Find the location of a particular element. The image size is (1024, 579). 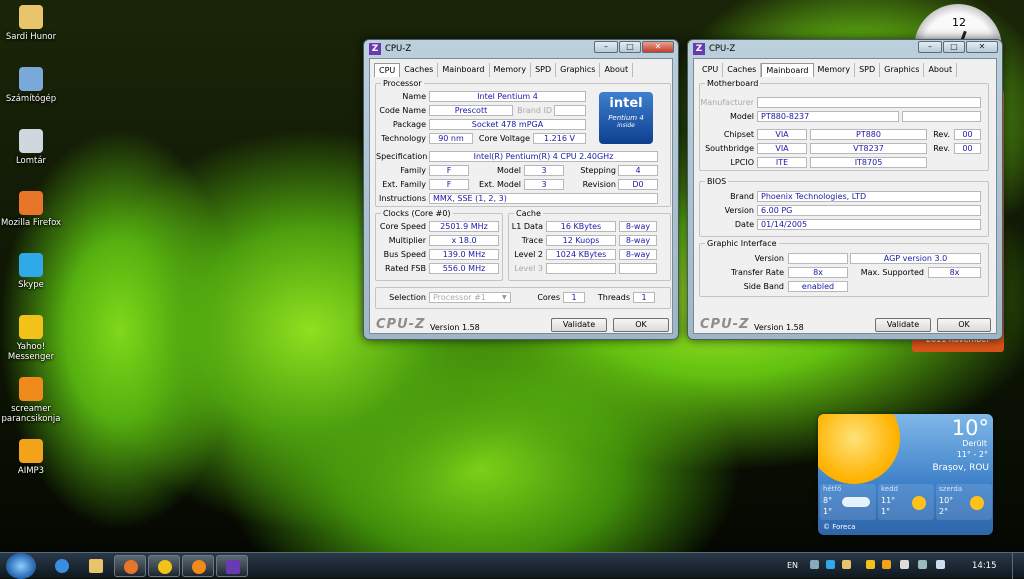

extmodel-label: Ext. Model is located at coordinates (499, 184).